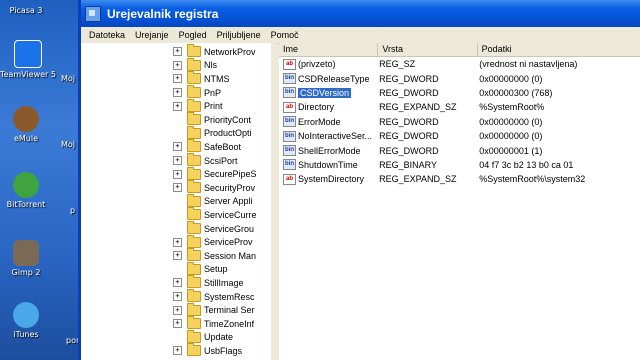  I want to click on menu-favorites: Priljubljene, so click(239, 35).